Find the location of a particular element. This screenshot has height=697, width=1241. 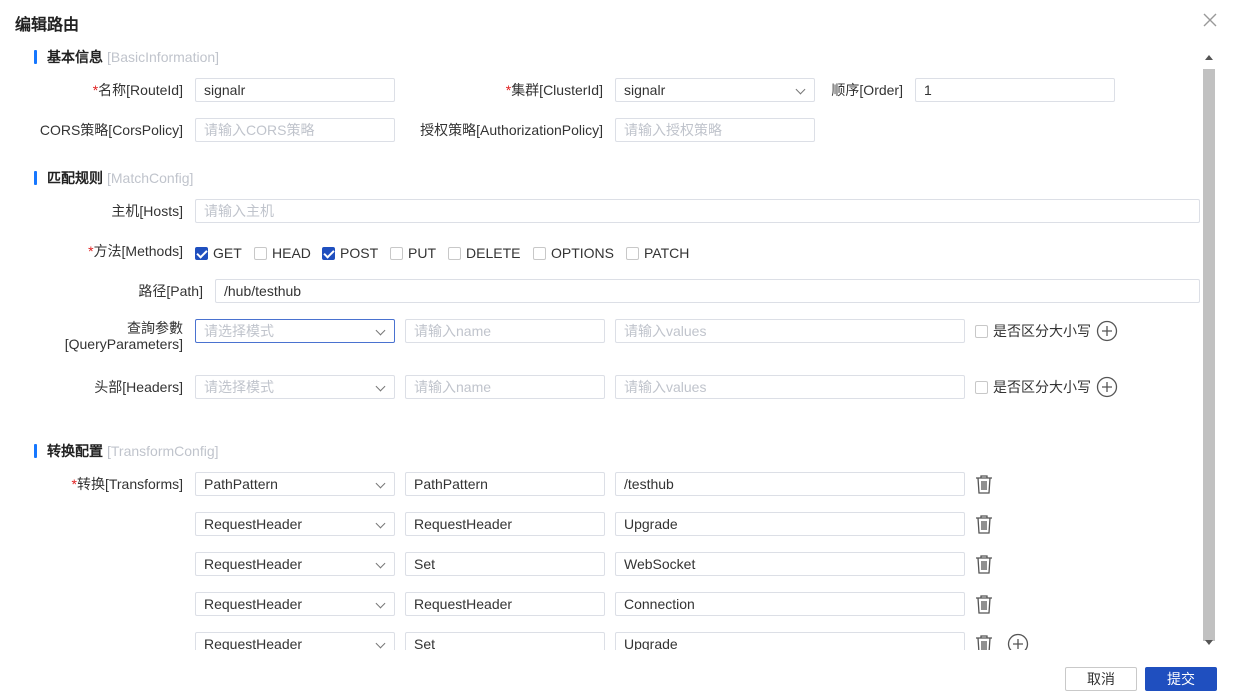

hosts-label: 主机[Hosts] is located at coordinates (147, 211).